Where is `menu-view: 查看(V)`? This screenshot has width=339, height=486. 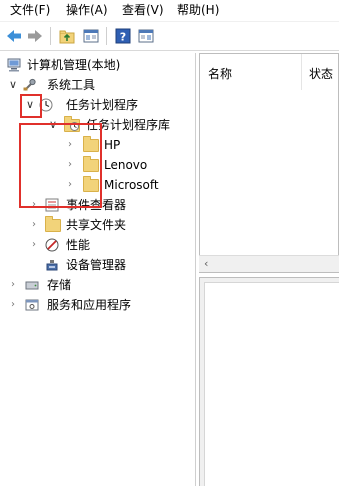 menu-view: 查看(V) is located at coordinates (143, 10).